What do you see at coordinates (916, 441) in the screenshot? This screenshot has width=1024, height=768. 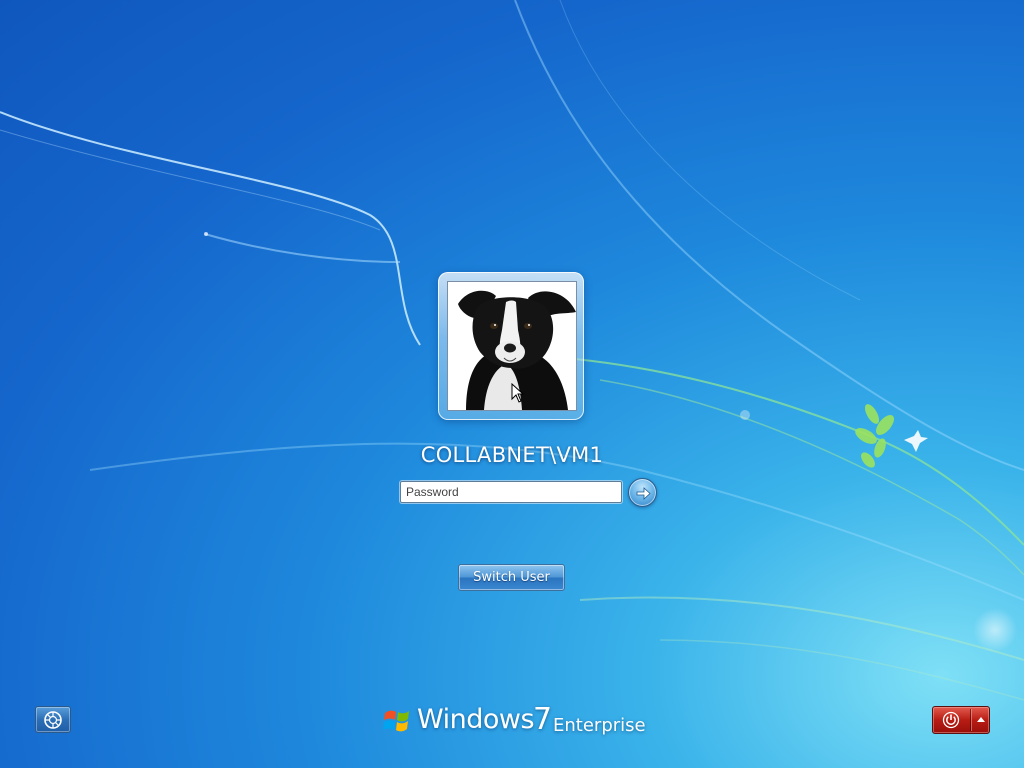 I see `bird-decoration` at bounding box center [916, 441].